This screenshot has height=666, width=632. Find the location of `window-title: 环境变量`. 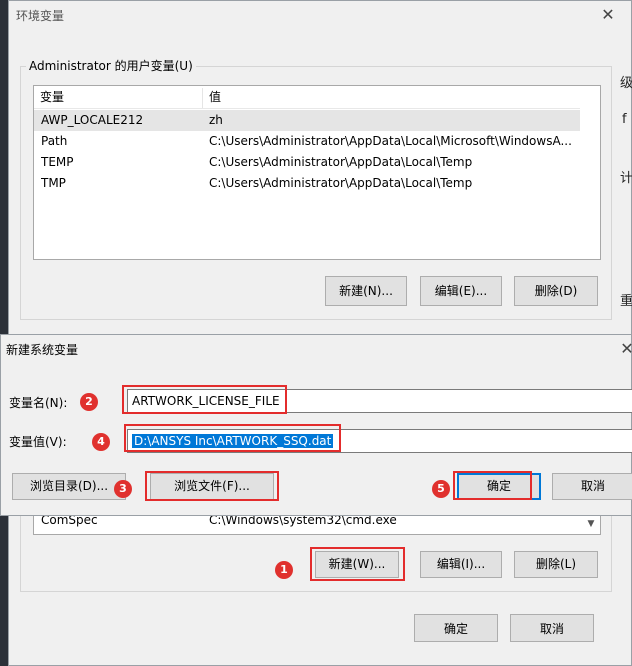

window-title: 环境变量 is located at coordinates (40, 16).